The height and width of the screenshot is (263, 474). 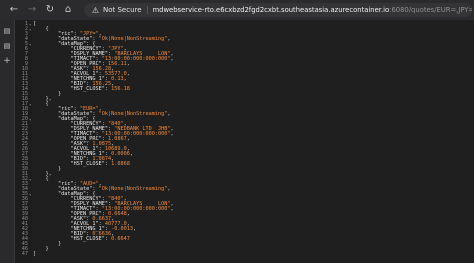 I want to click on url-path: :6080/quotes/EUR=,JPY=,AUD=, so click(x=430, y=10).